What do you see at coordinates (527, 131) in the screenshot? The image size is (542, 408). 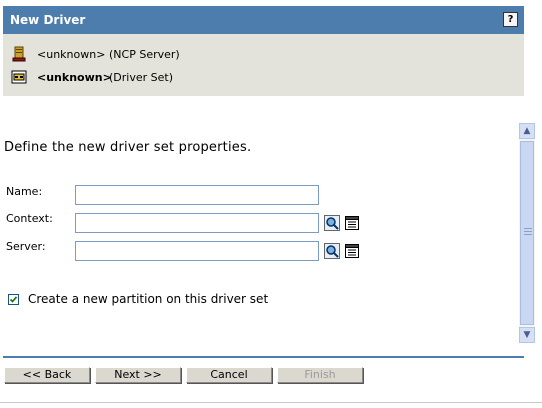 I see `scroll-up-button: ▲` at bounding box center [527, 131].